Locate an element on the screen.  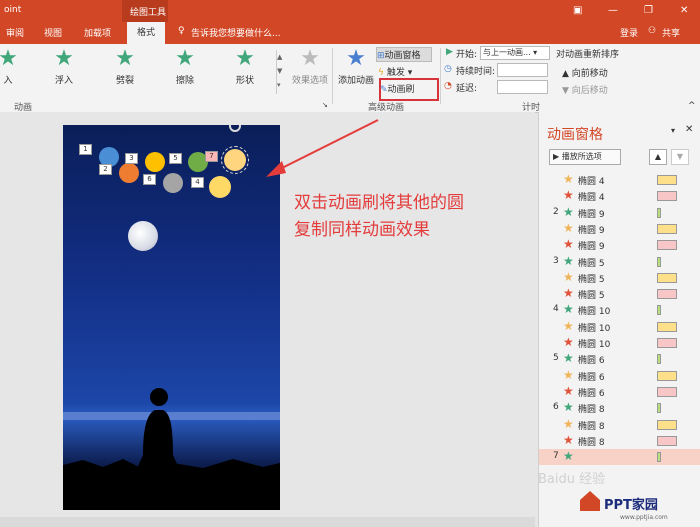
animation-list-item: 3 ★ 椭圆 5 is located at coordinates (619, 262).